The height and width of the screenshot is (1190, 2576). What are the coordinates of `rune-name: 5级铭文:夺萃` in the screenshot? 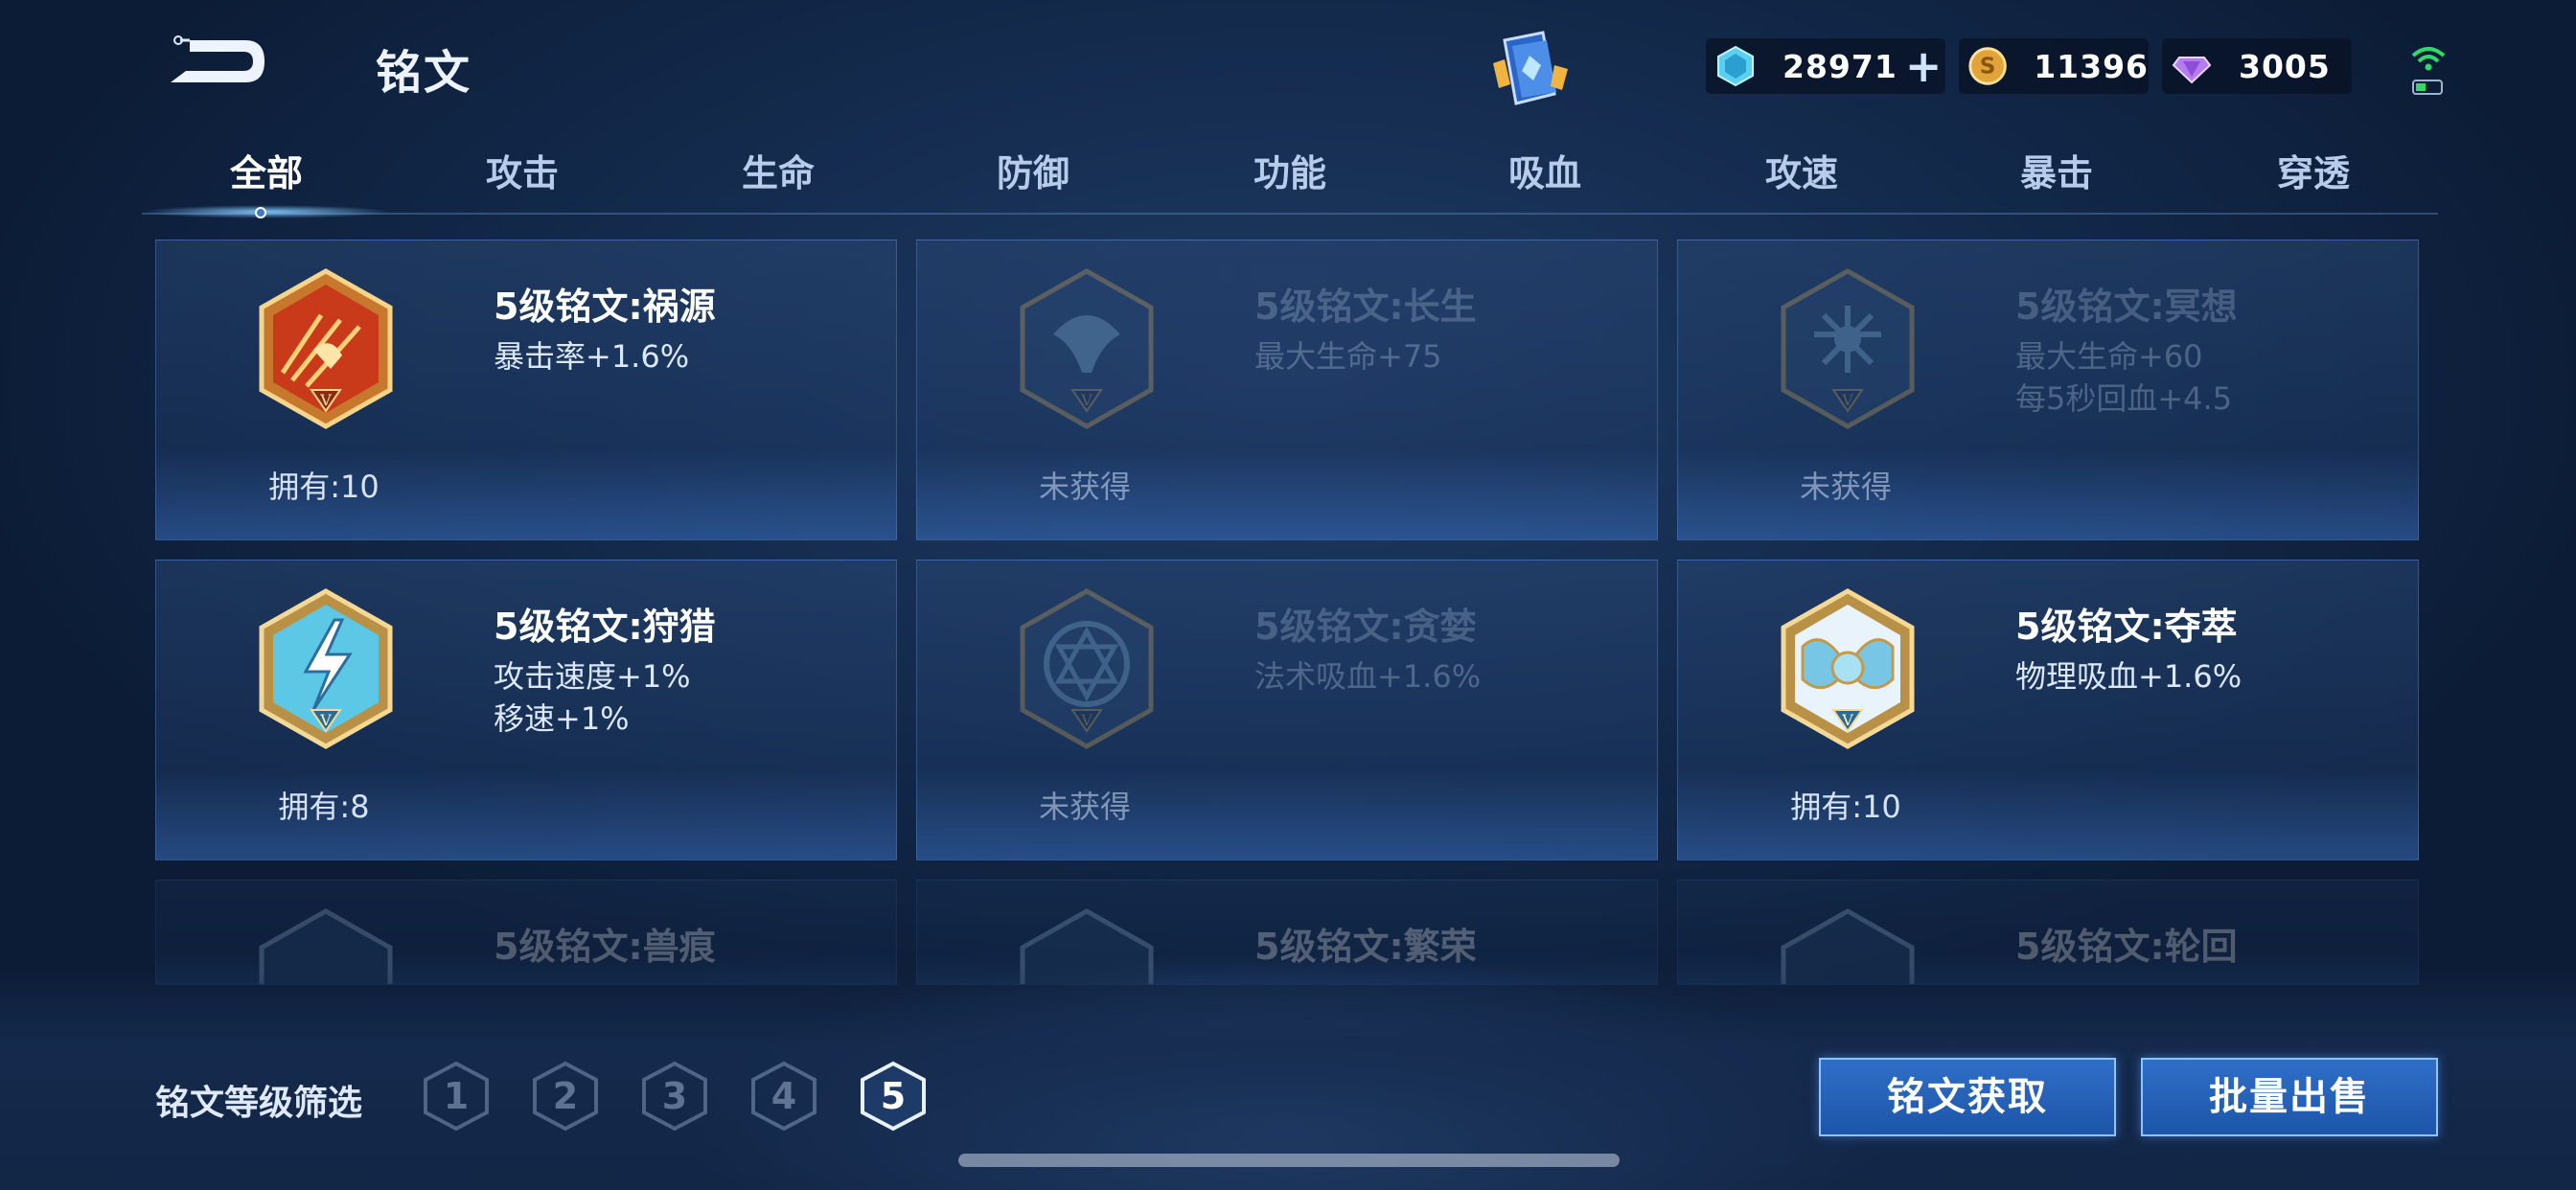 It's located at (2126, 627).